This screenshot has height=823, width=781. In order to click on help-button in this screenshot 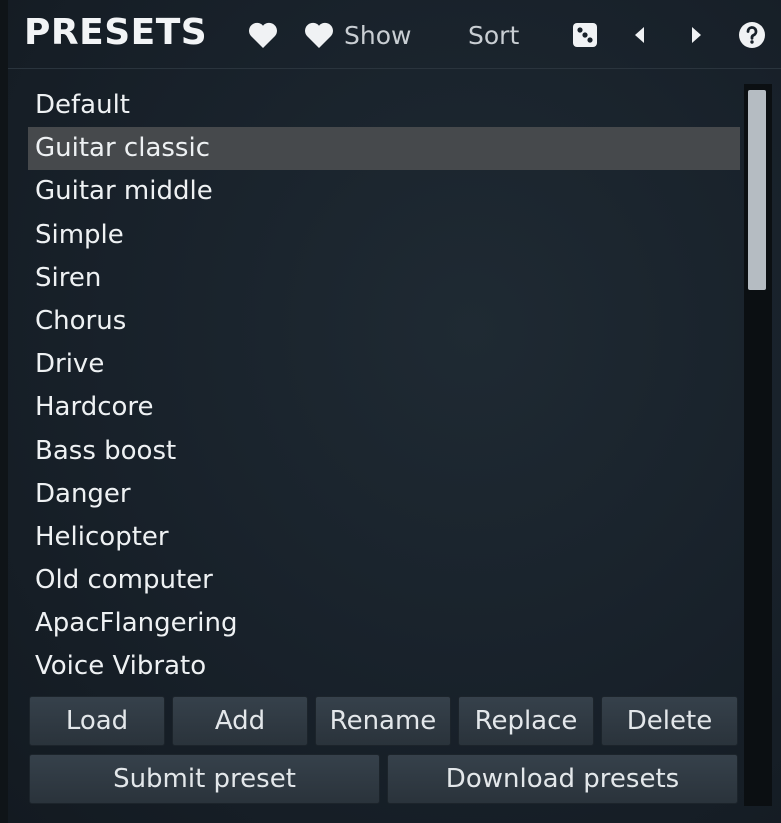, I will do `click(752, 35)`.